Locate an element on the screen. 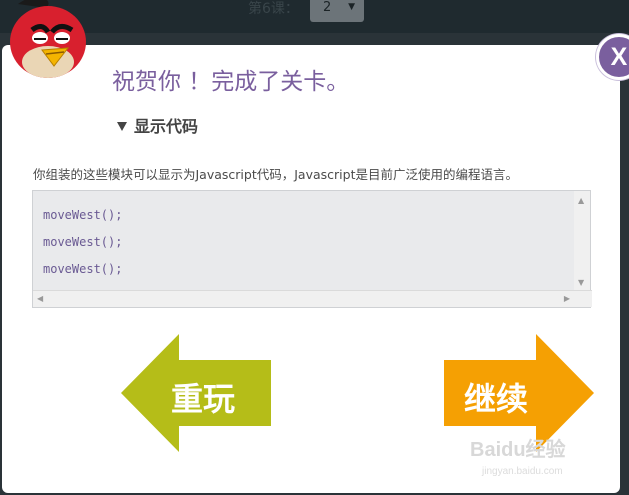  bird-body is located at coordinates (48, 39).